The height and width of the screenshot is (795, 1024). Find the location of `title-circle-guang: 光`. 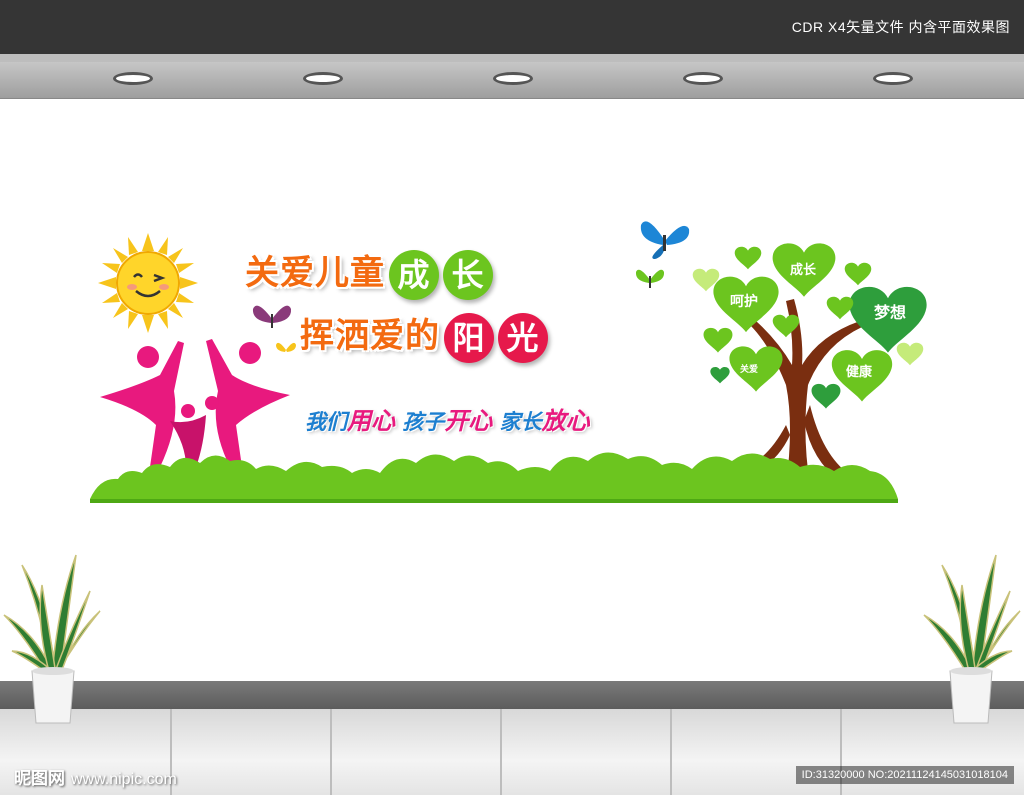

title-circle-guang: 光 is located at coordinates (523, 337).